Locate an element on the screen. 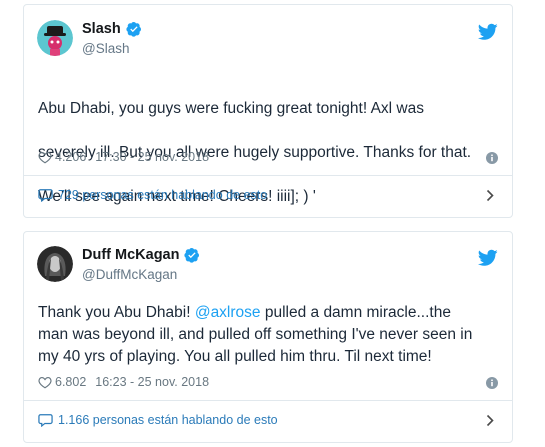 The width and height of the screenshot is (545, 447). author-name: Duff McKagan is located at coordinates (130, 255).